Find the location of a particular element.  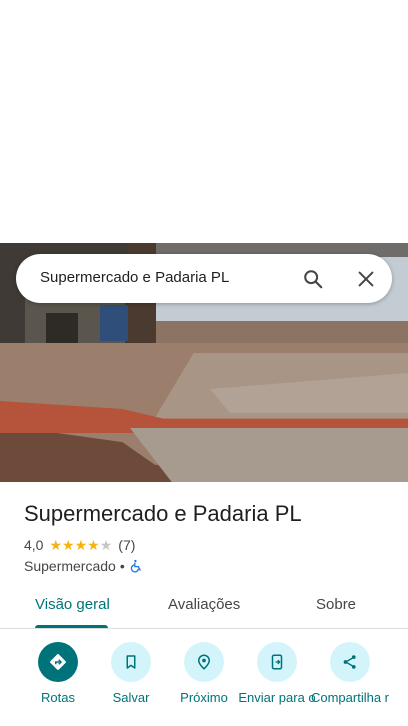

send-to-phone-label: Enviar para o is located at coordinates (277, 697).